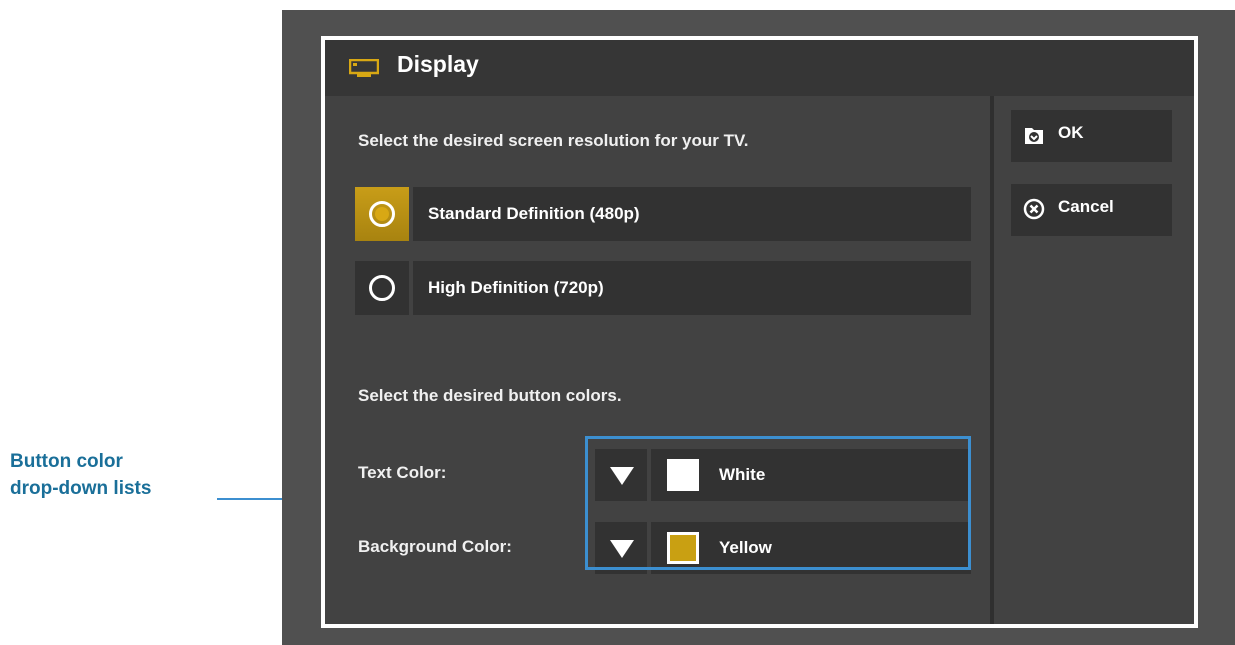 This screenshot has width=1235, height=645. Describe the element at coordinates (490, 395) in the screenshot. I see `colors-prompt: Select the desired button colors.` at that location.